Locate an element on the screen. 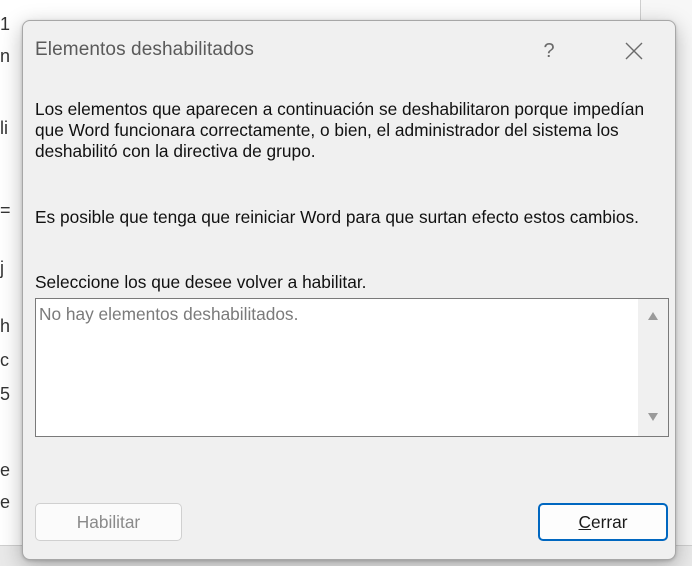 This screenshot has width=692, height=566. close-button: Cerrar is located at coordinates (603, 522).